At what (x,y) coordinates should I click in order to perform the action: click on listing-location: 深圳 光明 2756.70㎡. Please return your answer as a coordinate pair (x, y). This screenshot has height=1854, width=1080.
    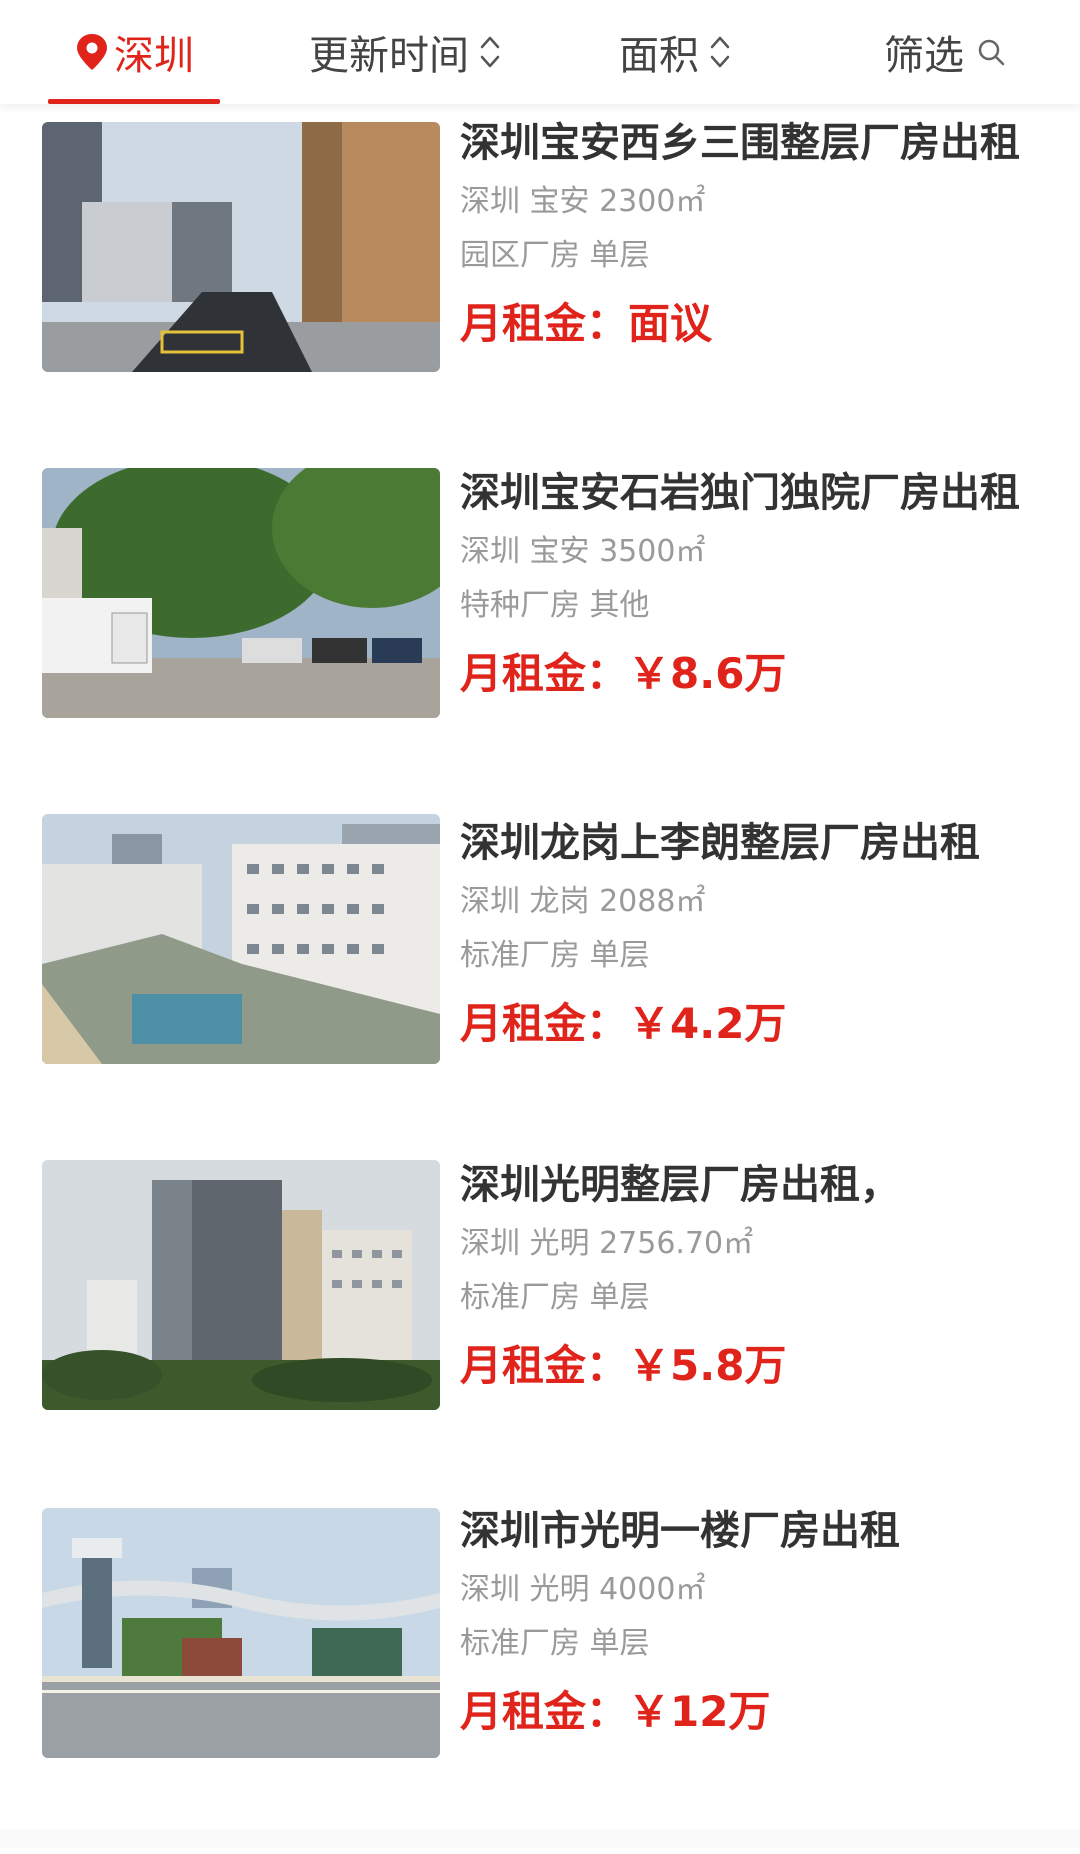
    Looking at the image, I should click on (607, 1243).